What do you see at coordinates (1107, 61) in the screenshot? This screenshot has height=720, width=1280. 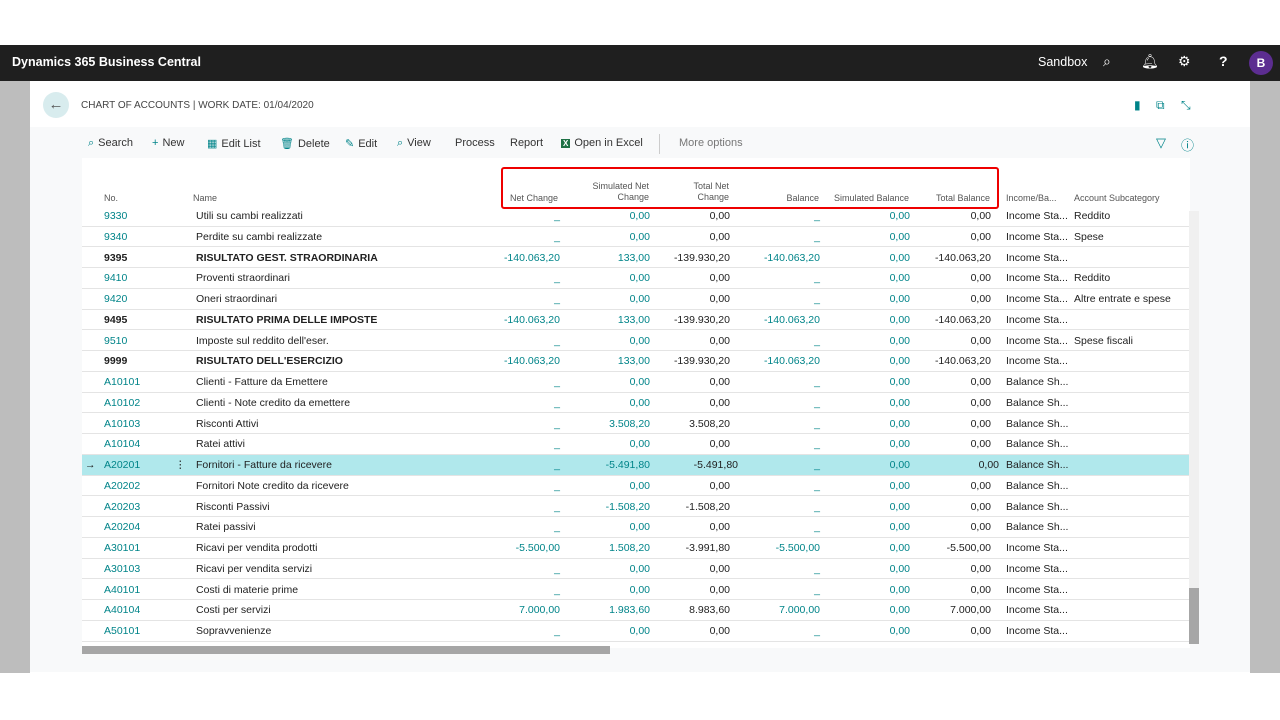 I see `search-icon: ⌕` at bounding box center [1107, 61].